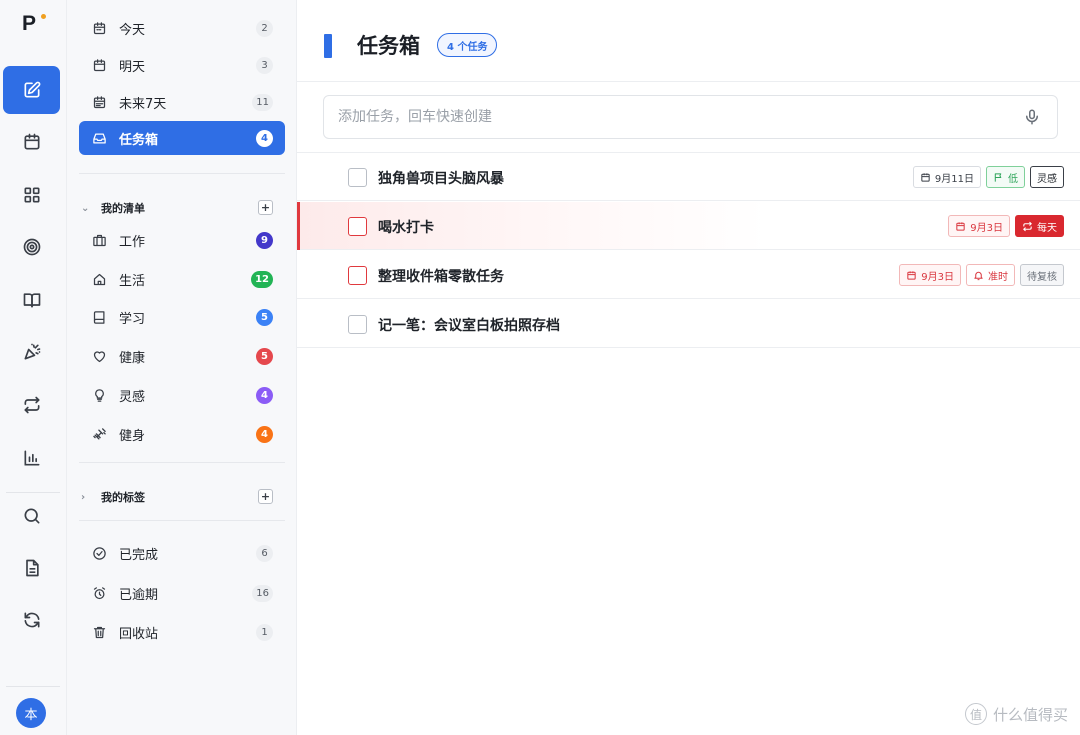 This screenshot has height=735, width=1080. Describe the element at coordinates (182, 240) in the screenshot. I see `sidebar-item-work: 工作 9` at that location.